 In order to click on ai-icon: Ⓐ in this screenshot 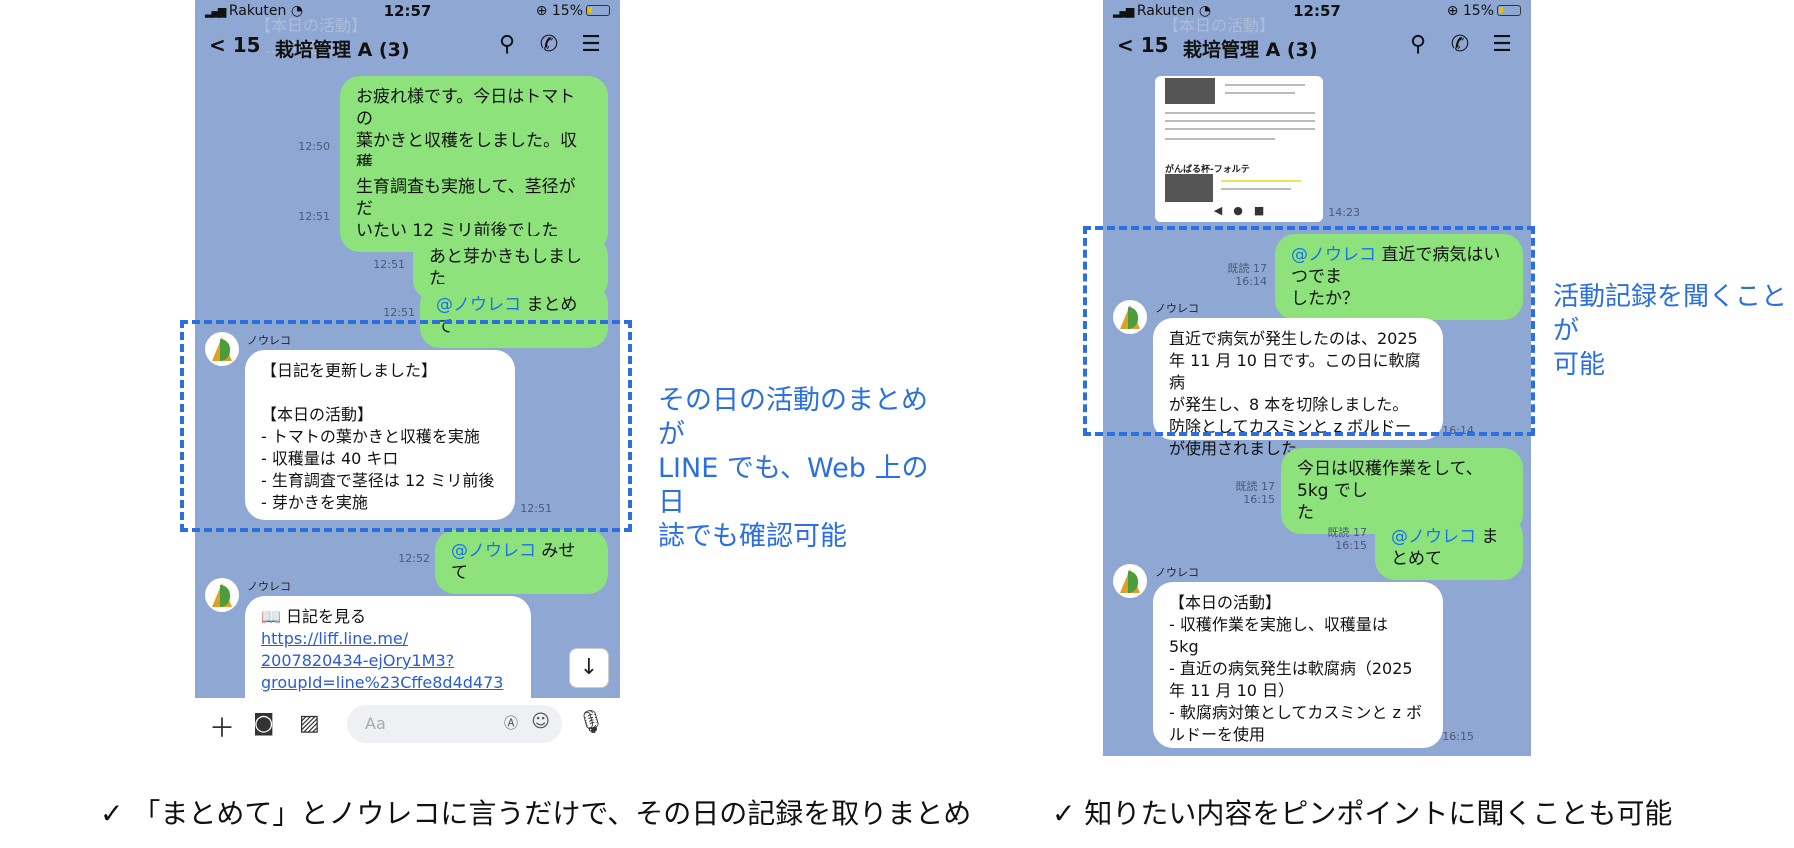, I will do `click(511, 723)`.